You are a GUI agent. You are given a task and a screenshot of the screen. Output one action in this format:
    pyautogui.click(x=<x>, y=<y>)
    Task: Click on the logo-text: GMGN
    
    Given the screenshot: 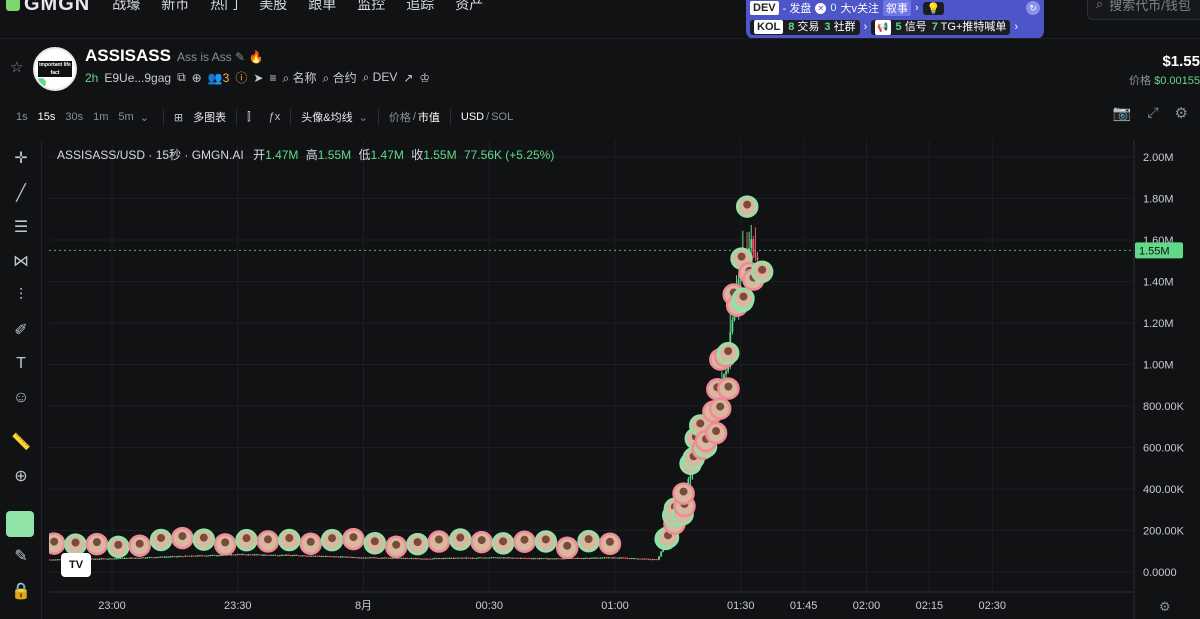 What is the action you would take?
    pyautogui.click(x=57, y=7)
    